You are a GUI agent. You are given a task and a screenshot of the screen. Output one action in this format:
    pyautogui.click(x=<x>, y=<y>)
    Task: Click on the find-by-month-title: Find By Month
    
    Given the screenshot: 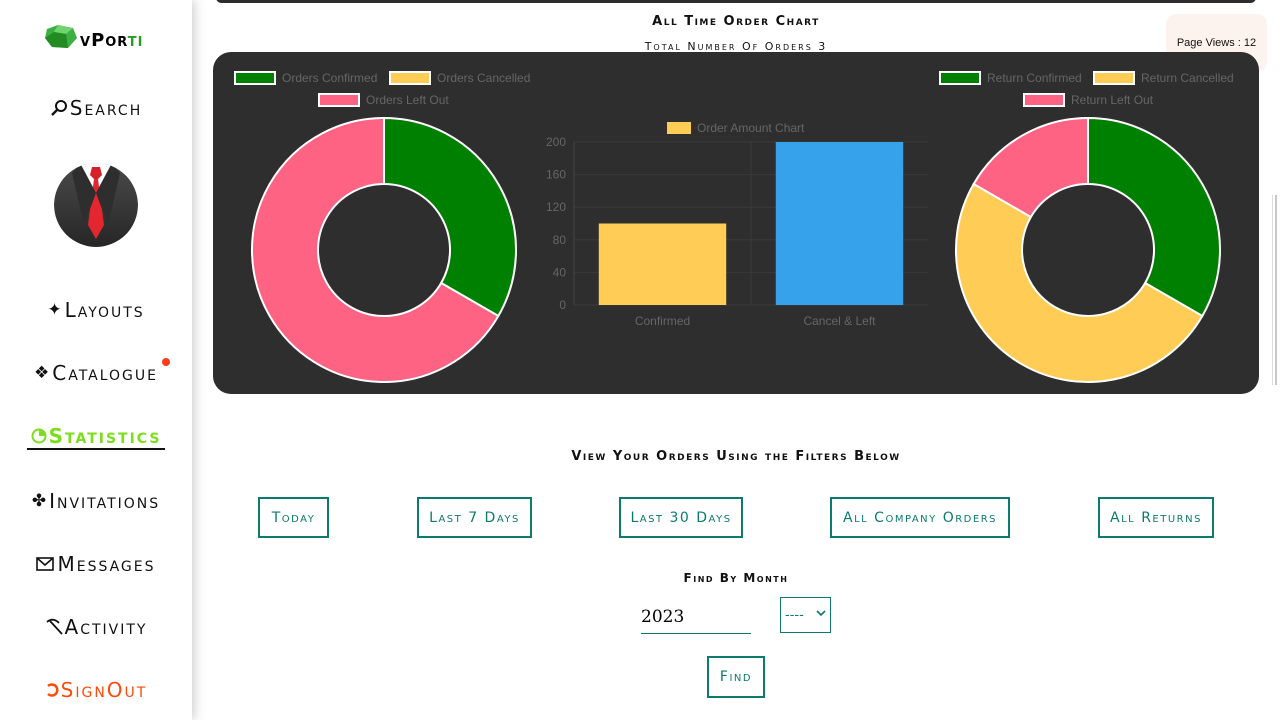 What is the action you would take?
    pyautogui.click(x=736, y=578)
    